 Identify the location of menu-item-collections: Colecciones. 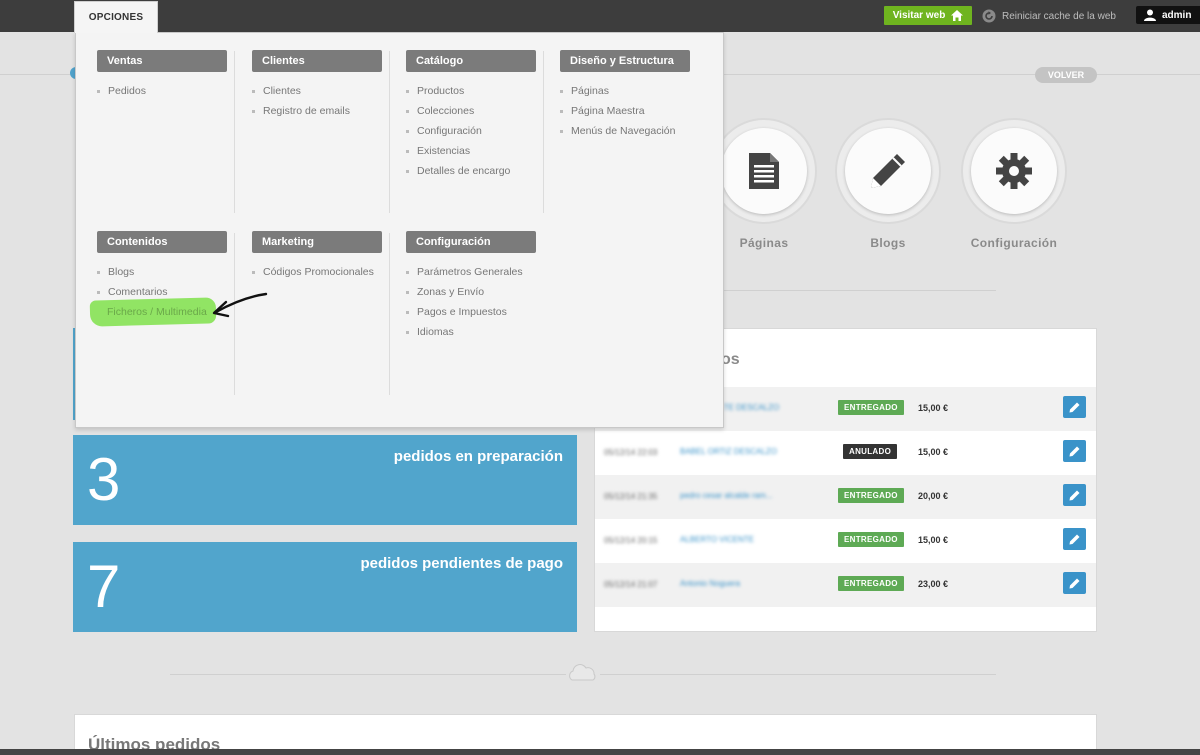
(440, 111).